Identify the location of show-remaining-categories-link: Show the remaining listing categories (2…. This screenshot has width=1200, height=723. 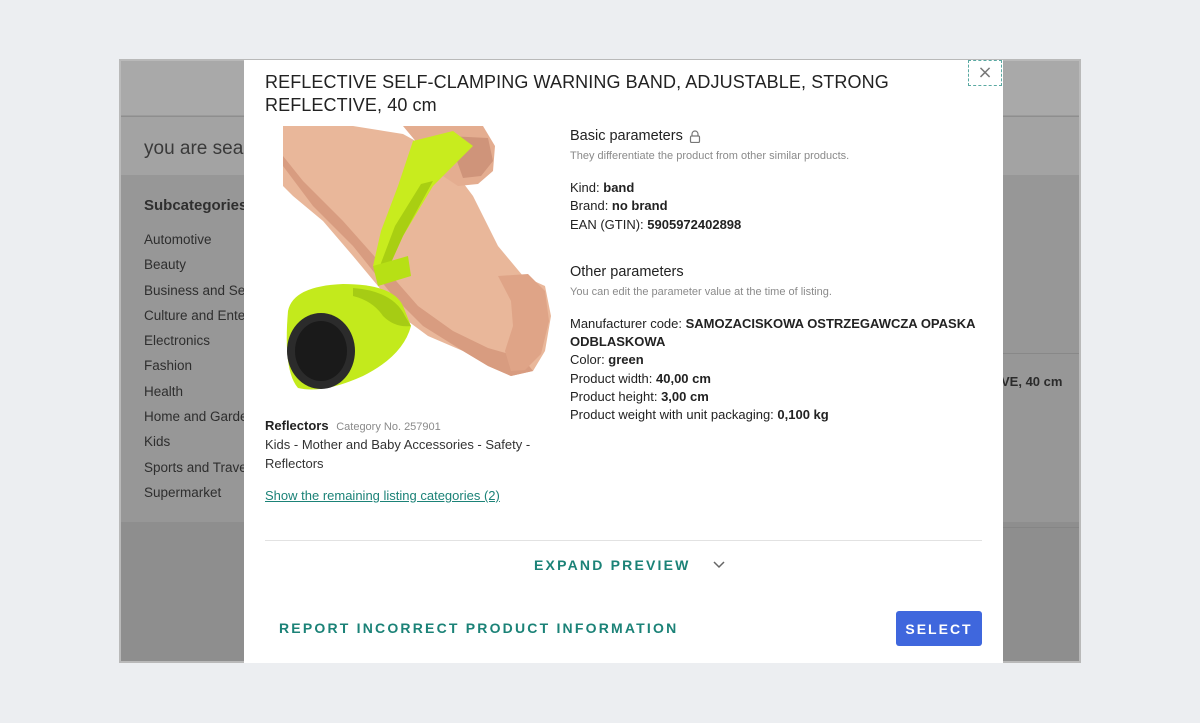
(382, 495).